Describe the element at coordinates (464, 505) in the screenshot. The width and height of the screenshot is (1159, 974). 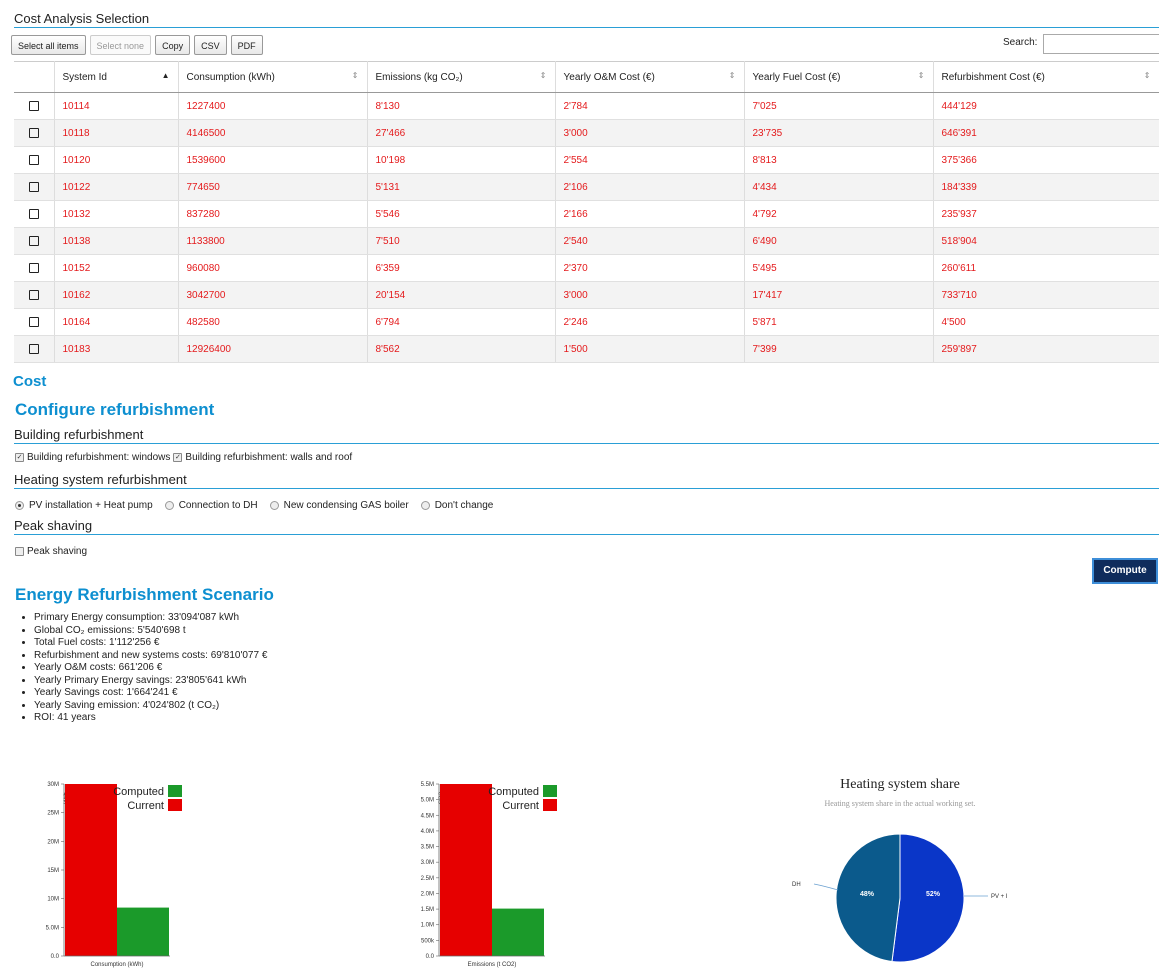
I see `dont-change-label: Don't change` at that location.